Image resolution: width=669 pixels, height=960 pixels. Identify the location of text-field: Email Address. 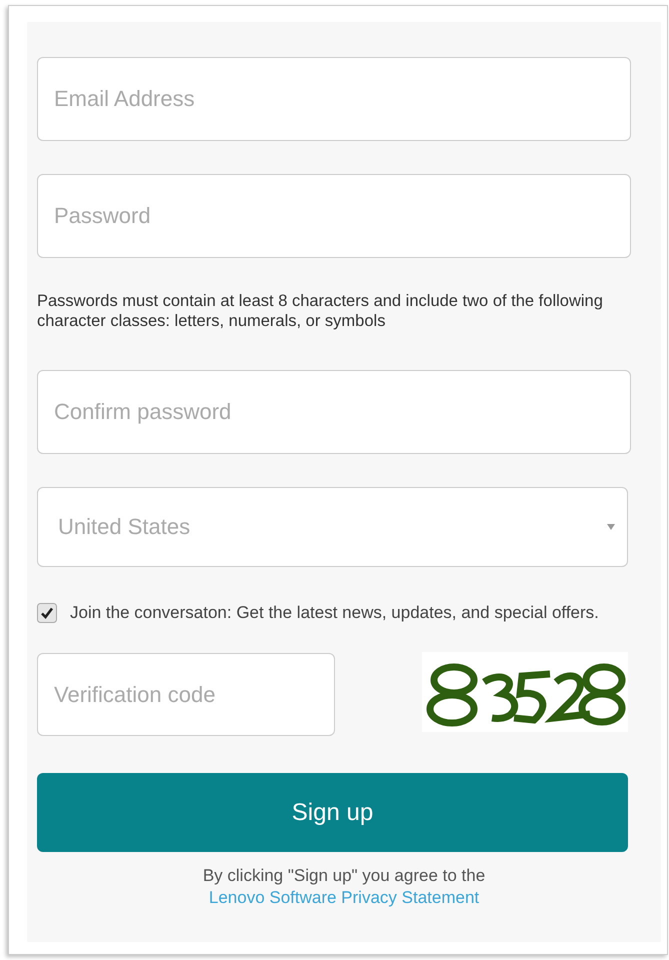
(334, 99).